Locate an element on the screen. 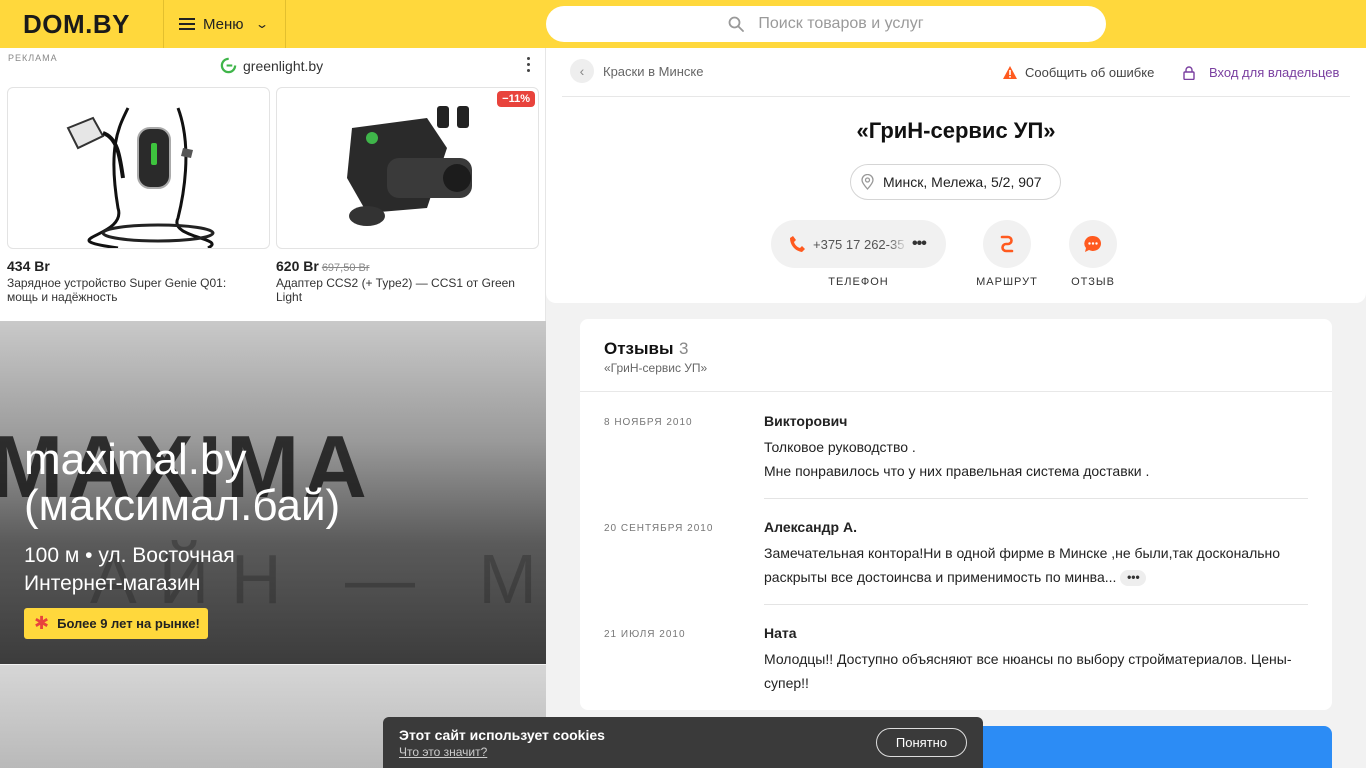 Image resolution: width=1366 pixels, height=768 pixels. phone-number: +375 17 262-35 is located at coordinates (859, 244).